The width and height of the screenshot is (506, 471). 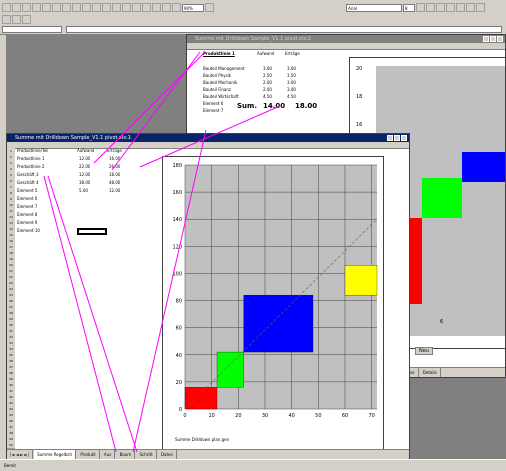 I want to click on font-select: Arial, so click(x=374, y=7).